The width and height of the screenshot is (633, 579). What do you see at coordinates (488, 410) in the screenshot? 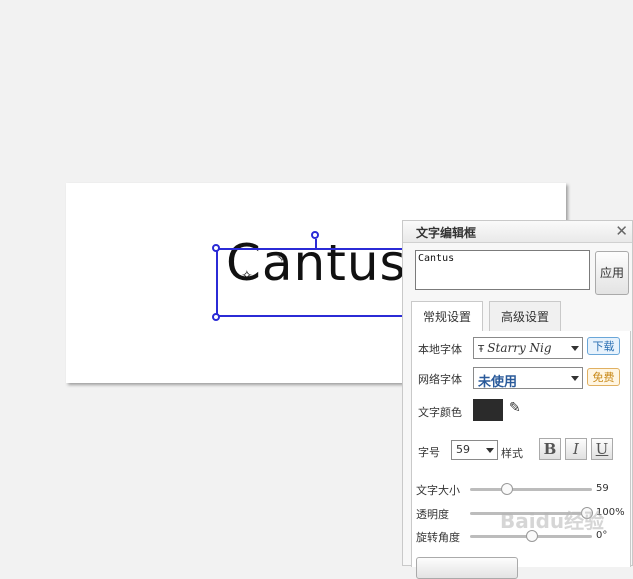
I see `text-color-swatch` at bounding box center [488, 410].